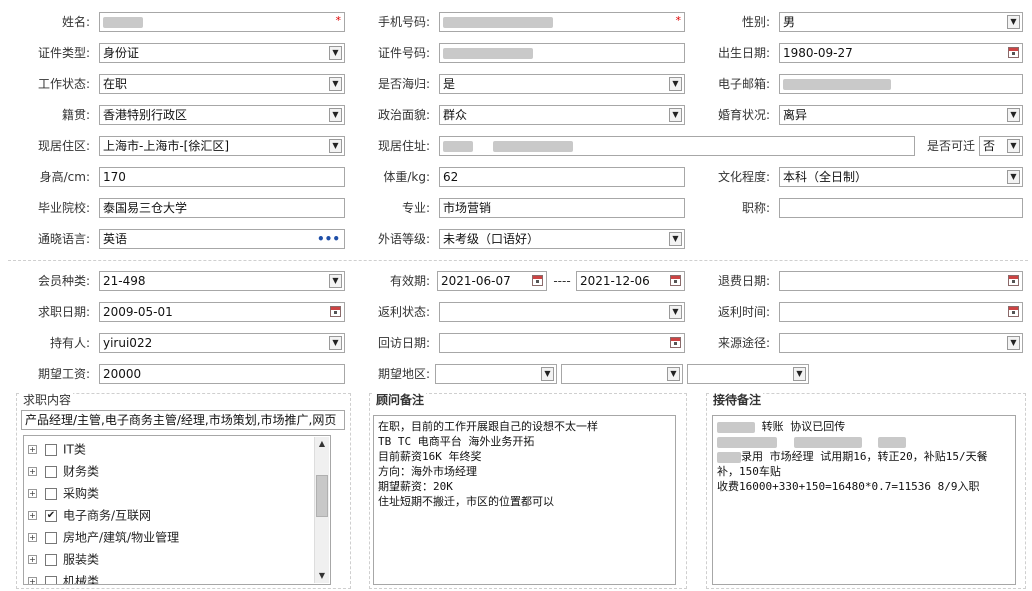 The height and width of the screenshot is (591, 1032). Describe the element at coordinates (222, 84) in the screenshot. I see `work-select: 在职 ▼` at that location.